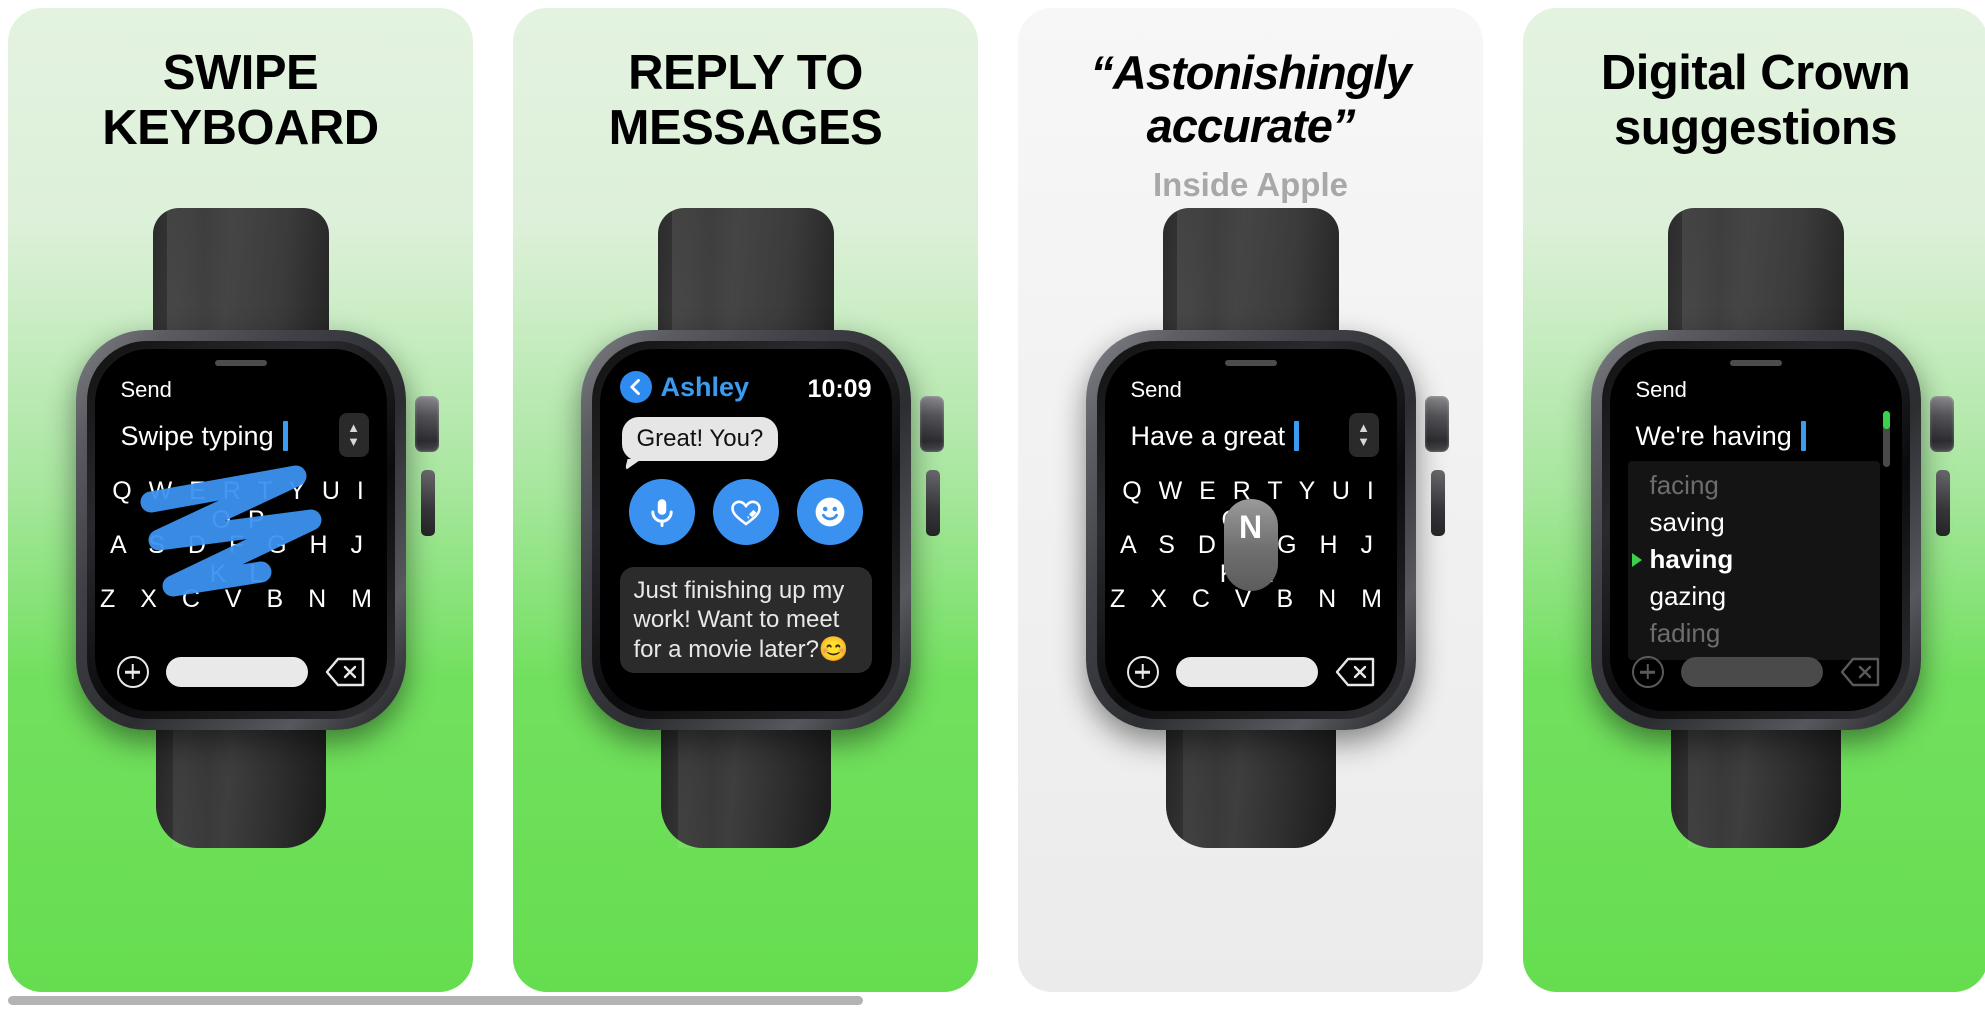 This screenshot has width=1985, height=1009. I want to click on text-input-field: Have a great, so click(1215, 436).